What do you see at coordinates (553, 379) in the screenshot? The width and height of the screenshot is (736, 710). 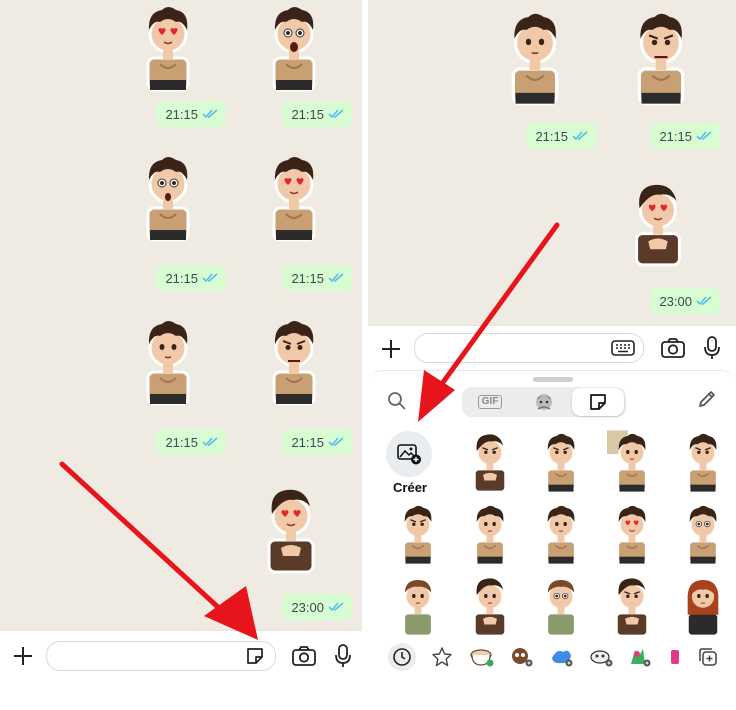 I see `drag-handle` at bounding box center [553, 379].